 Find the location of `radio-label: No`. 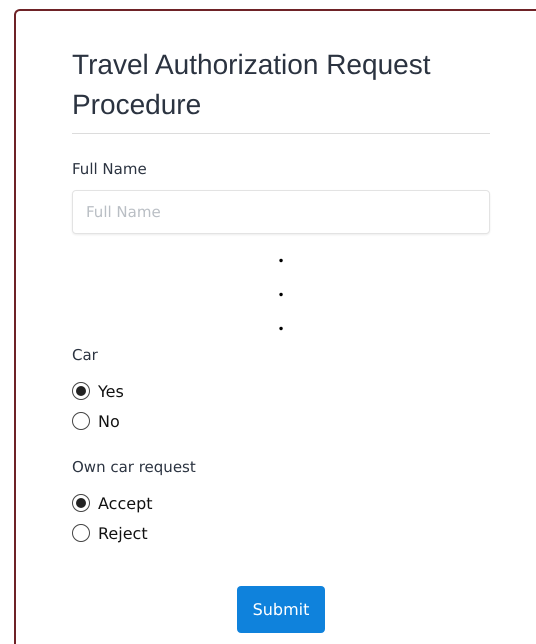

radio-label: No is located at coordinates (109, 421).